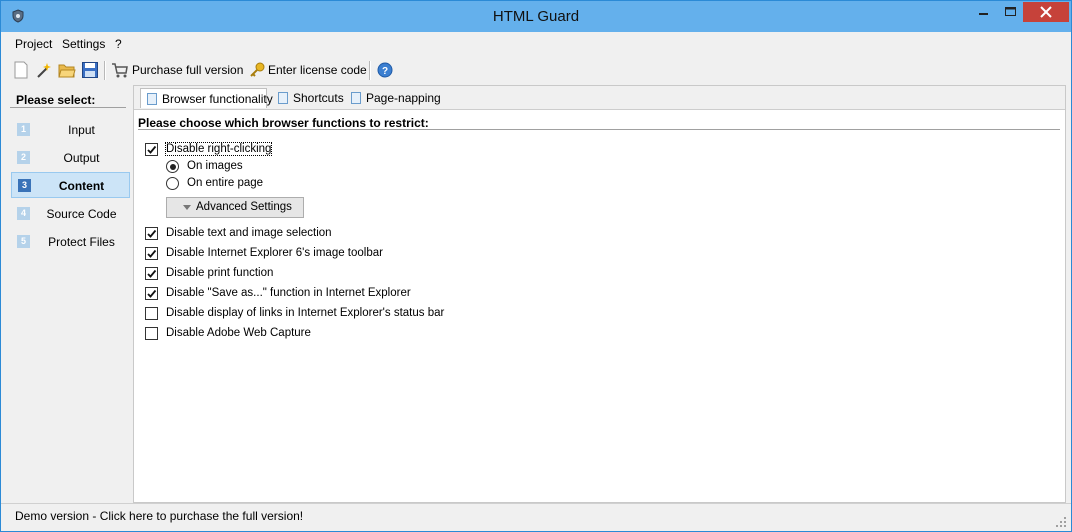 Image resolution: width=1072 pixels, height=532 pixels. What do you see at coordinates (24, 185) in the screenshot?
I see `step-number-badge: 3` at bounding box center [24, 185].